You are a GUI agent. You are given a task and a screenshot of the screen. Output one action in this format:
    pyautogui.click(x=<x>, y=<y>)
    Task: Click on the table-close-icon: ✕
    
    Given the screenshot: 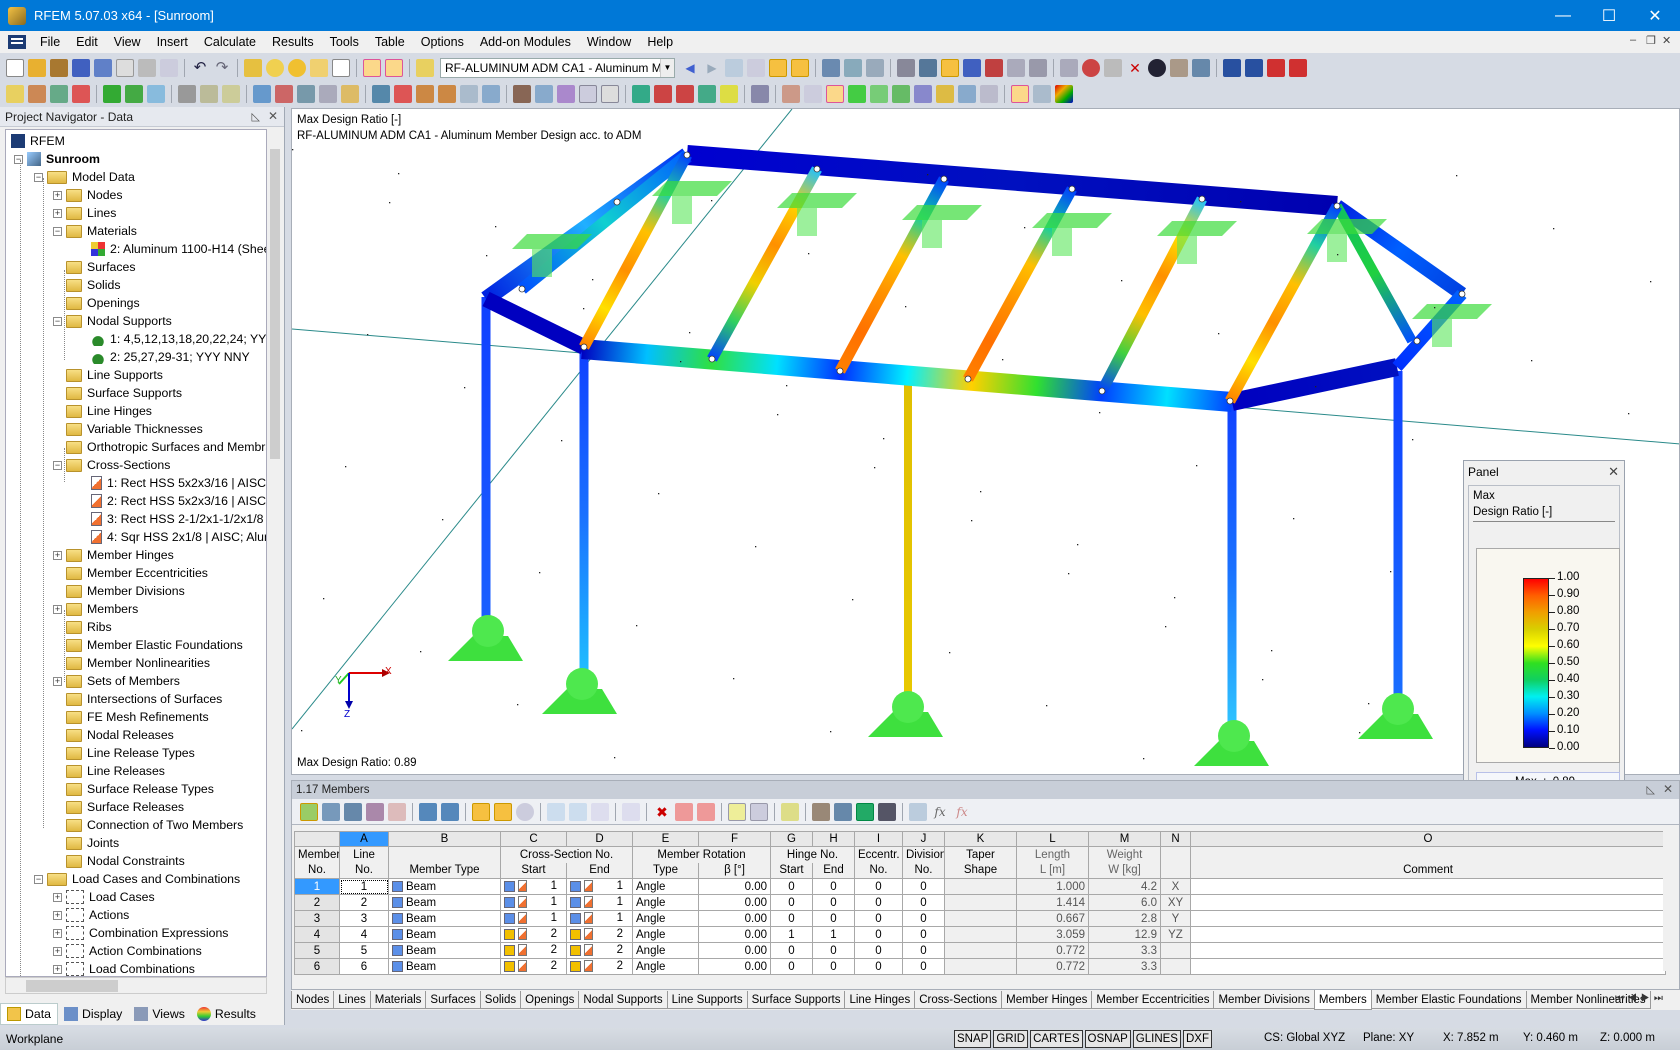 What is the action you would take?
    pyautogui.click(x=1668, y=789)
    